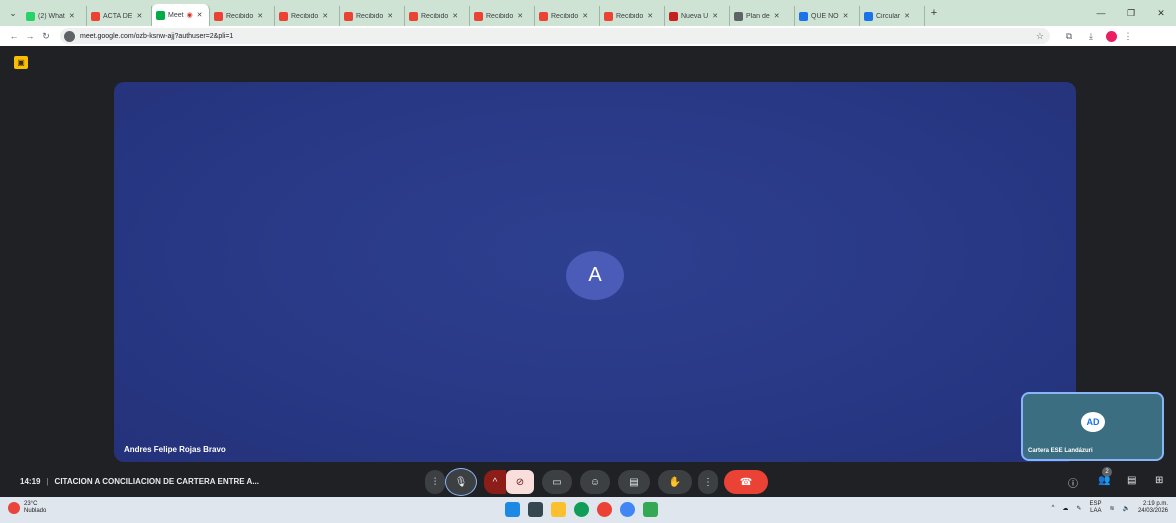 Image resolution: width=1176 pixels, height=523 pixels. Describe the element at coordinates (634, 482) in the screenshot. I see `present-screen-button: ▤` at that location.